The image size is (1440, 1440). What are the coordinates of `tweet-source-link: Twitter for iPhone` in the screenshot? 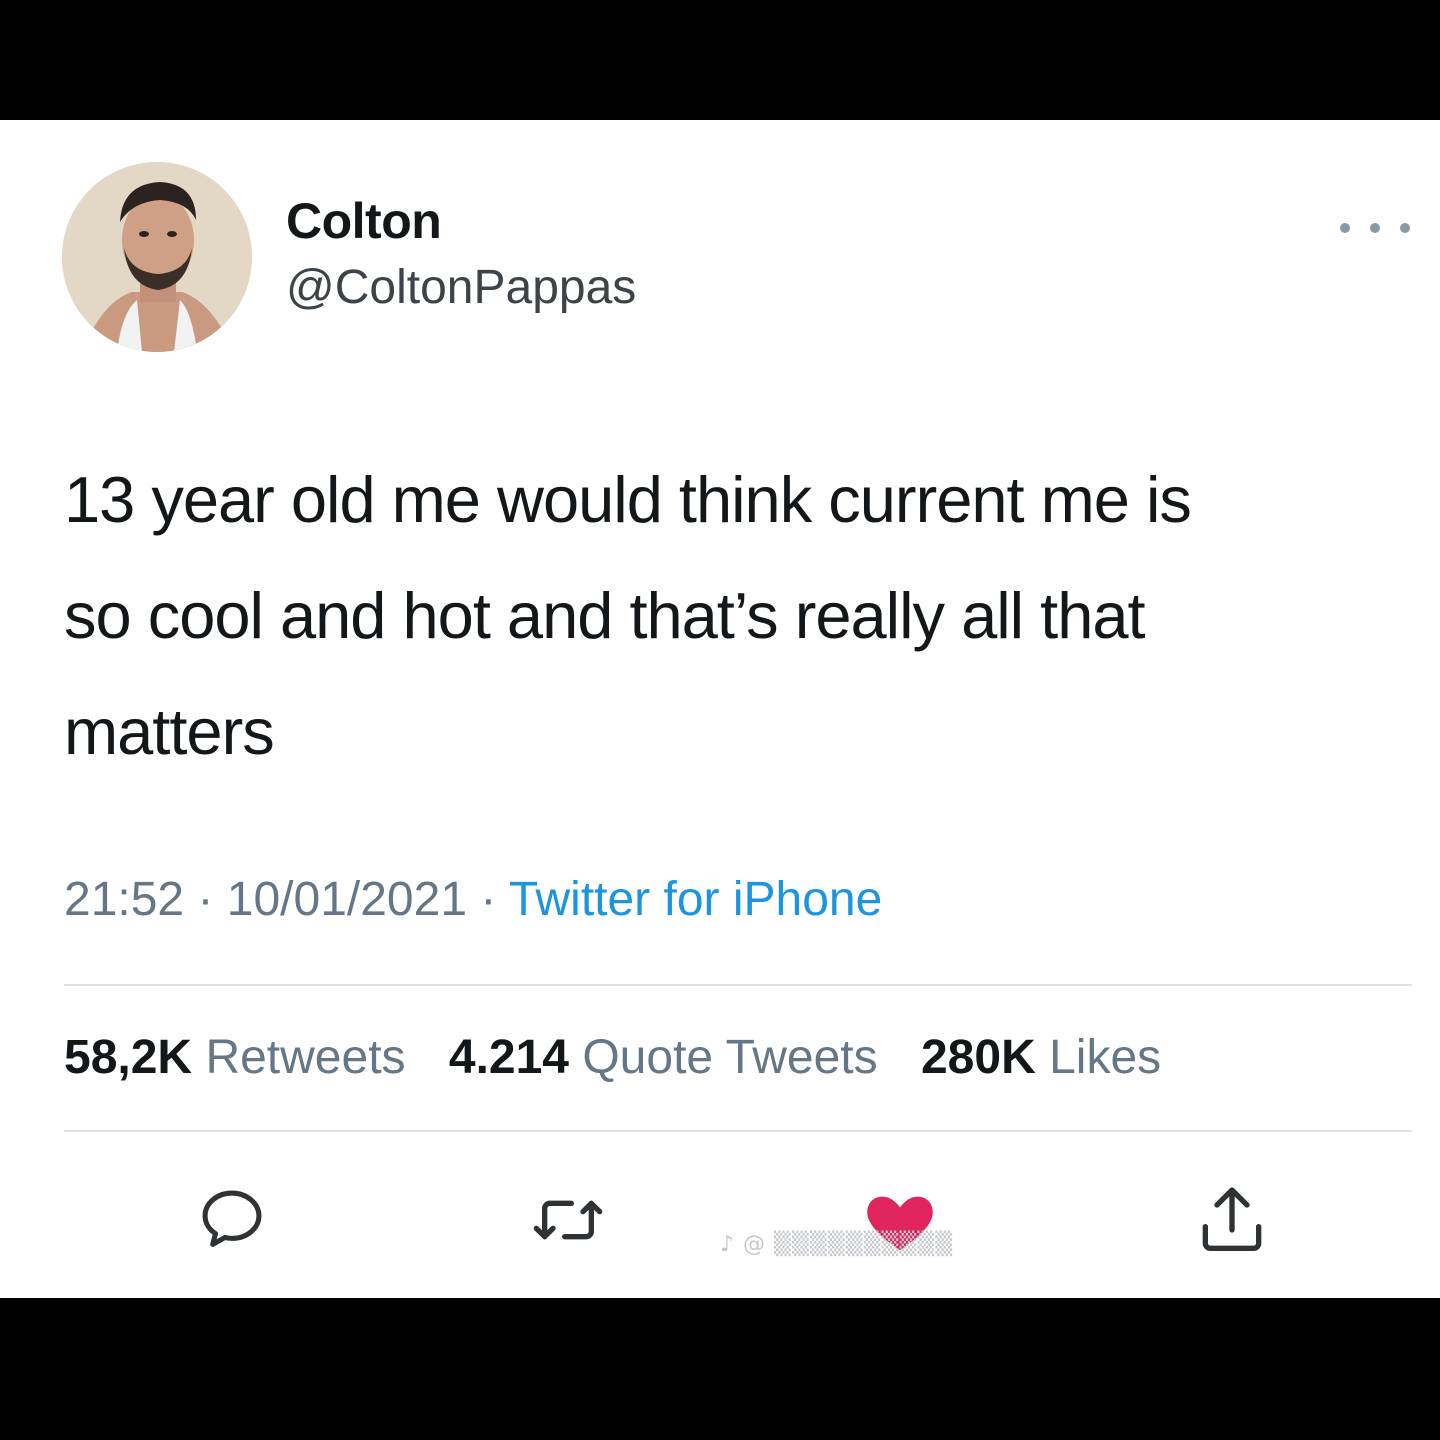 It's located at (696, 899).